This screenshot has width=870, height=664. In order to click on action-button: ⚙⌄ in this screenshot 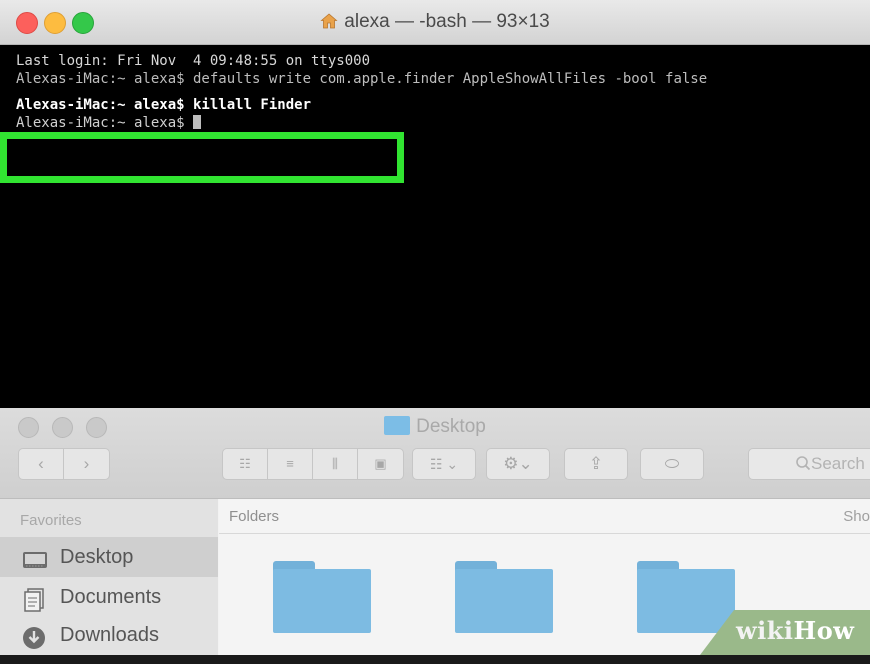, I will do `click(518, 464)`.